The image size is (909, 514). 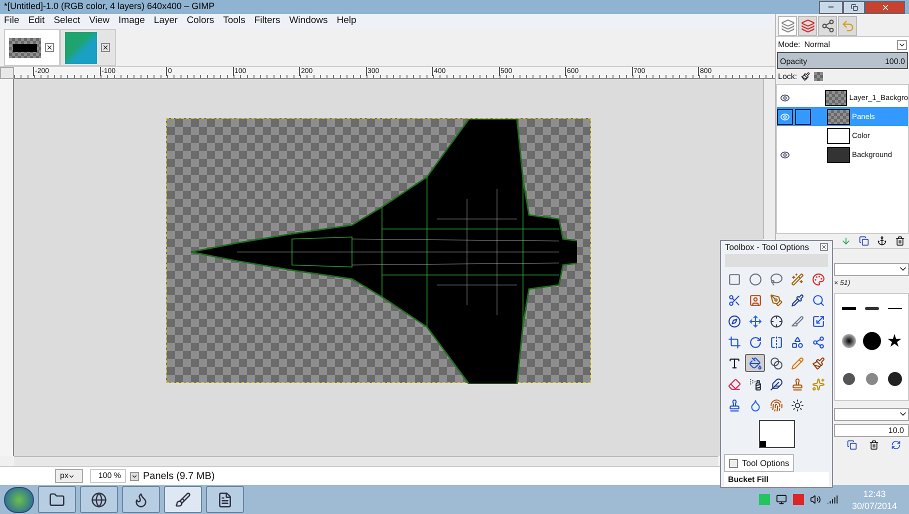 What do you see at coordinates (755, 405) in the screenshot?
I see `droplet-icon` at bounding box center [755, 405].